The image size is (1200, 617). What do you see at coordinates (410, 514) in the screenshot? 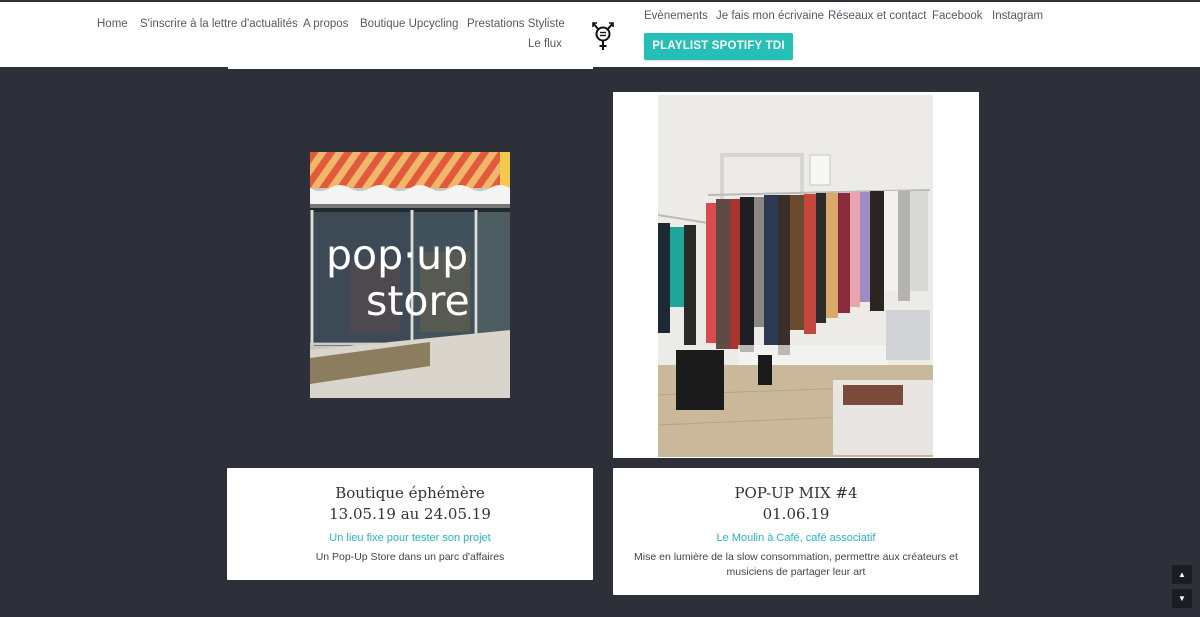
I see `event-date: 13.05.19 au 24.05.19` at bounding box center [410, 514].